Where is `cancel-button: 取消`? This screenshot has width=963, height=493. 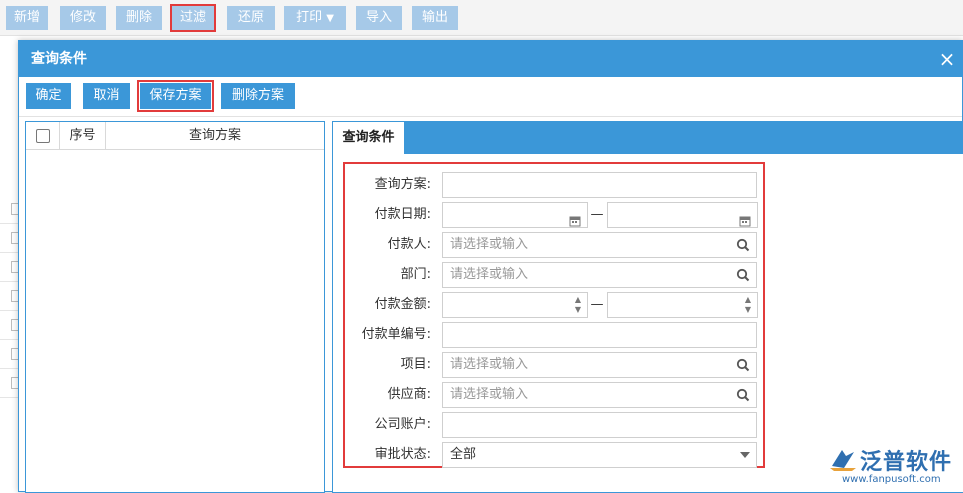
cancel-button: 取消 is located at coordinates (106, 96).